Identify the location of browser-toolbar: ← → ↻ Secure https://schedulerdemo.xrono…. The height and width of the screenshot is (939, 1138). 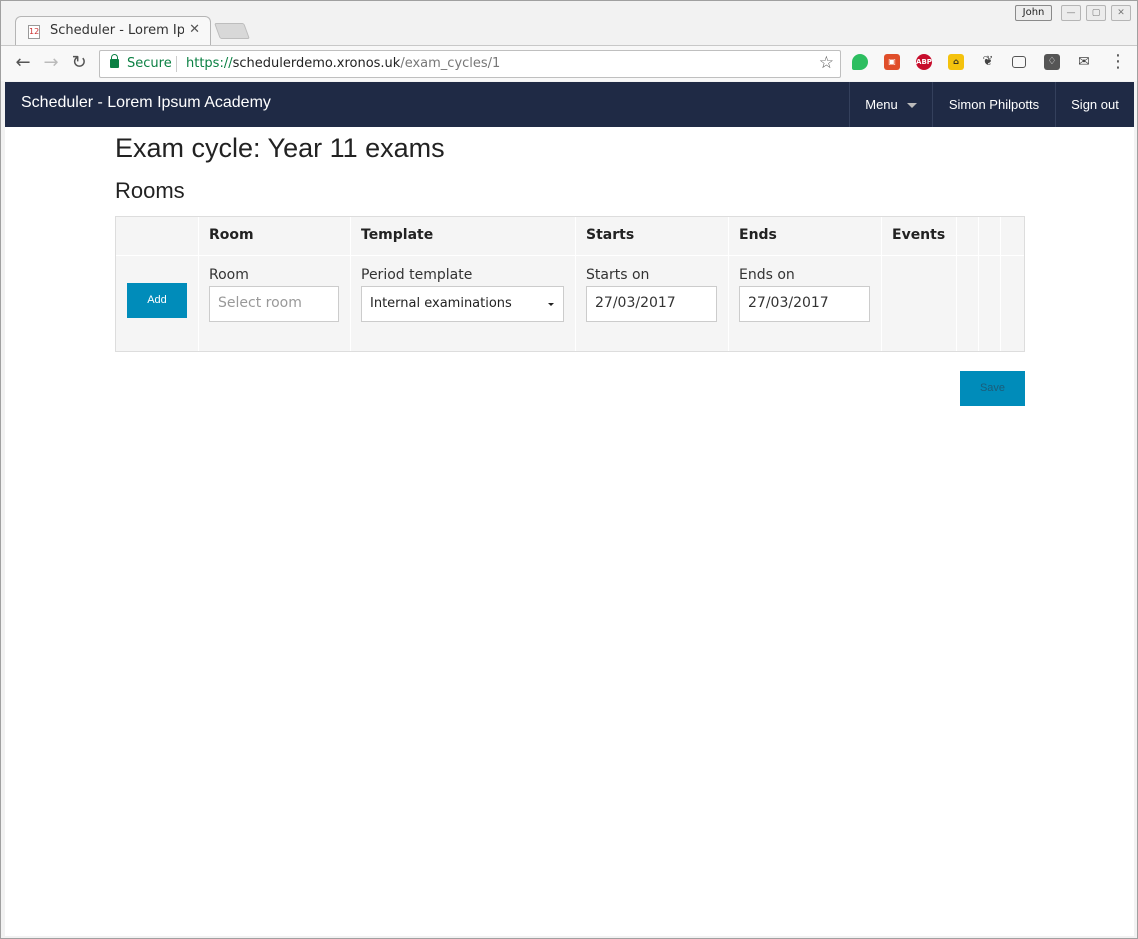
(569, 63).